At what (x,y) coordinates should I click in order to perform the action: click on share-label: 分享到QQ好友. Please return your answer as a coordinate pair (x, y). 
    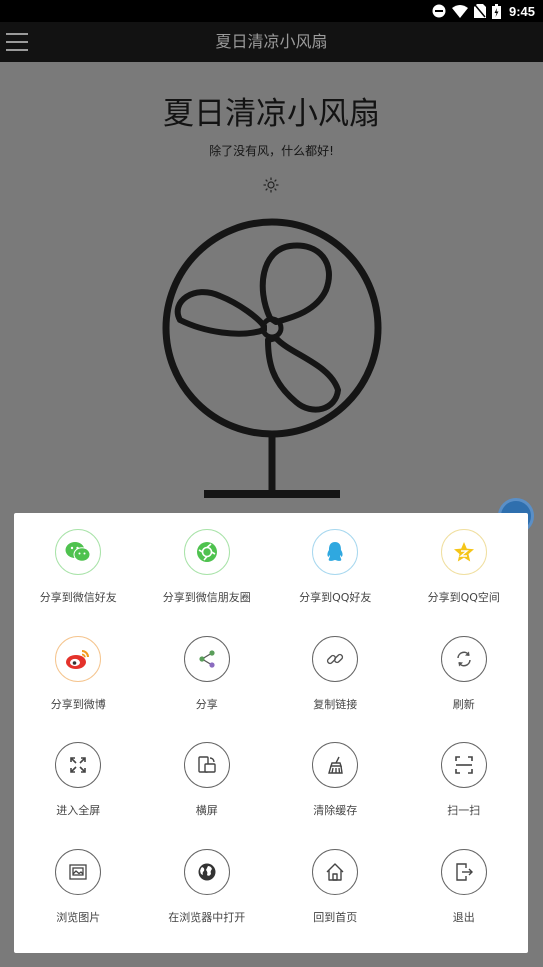
    Looking at the image, I should click on (335, 597).